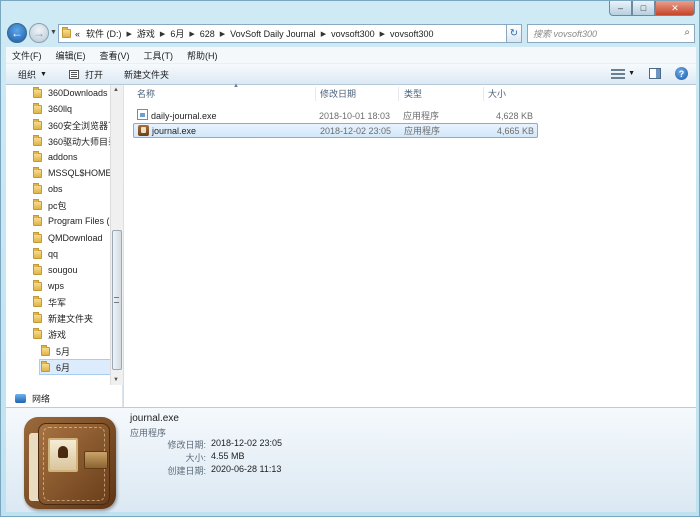 The image size is (700, 517). I want to click on menu-tools: 工具(T), so click(159, 55).